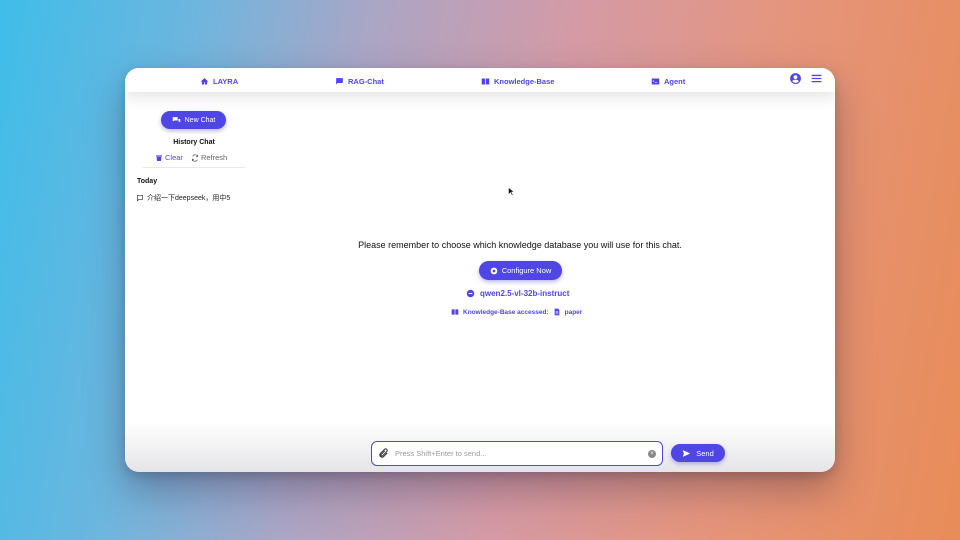 Image resolution: width=960 pixels, height=540 pixels. I want to click on nav-item-label: LAYRA, so click(226, 81).